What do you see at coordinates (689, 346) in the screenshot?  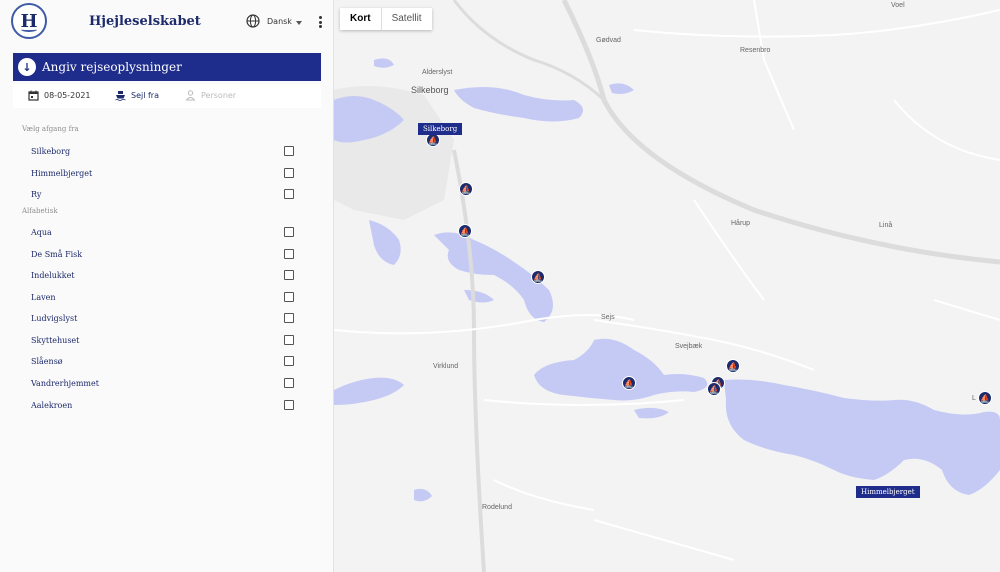 I see `town-label: Svejbæk` at bounding box center [689, 346].